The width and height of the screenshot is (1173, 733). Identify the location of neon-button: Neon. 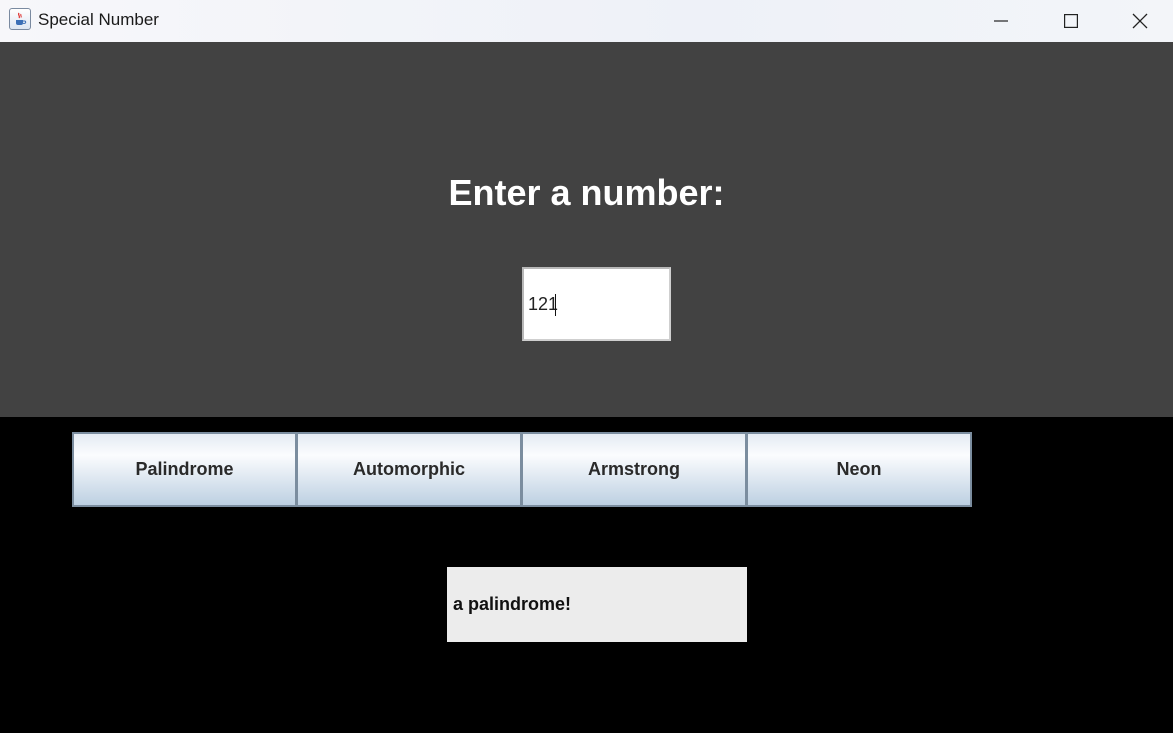
(859, 469).